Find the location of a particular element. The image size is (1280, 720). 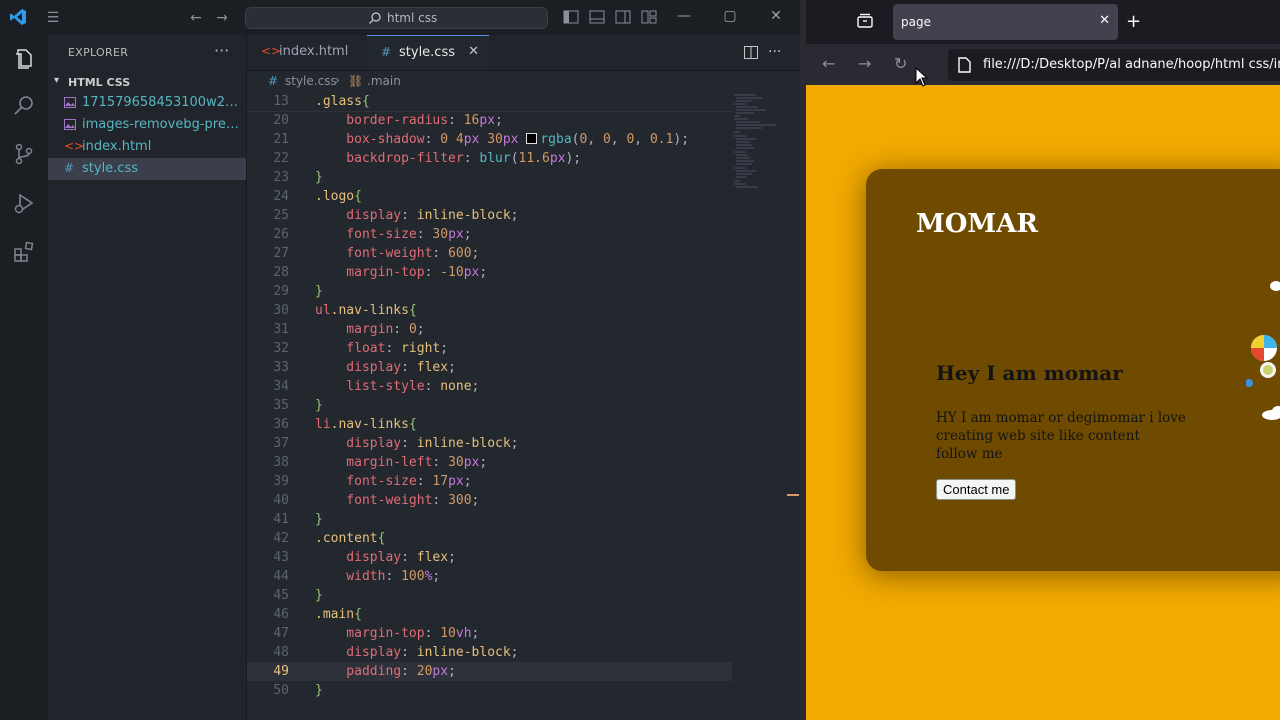

tab-style-css: # style.css ✕ is located at coordinates (428, 52).